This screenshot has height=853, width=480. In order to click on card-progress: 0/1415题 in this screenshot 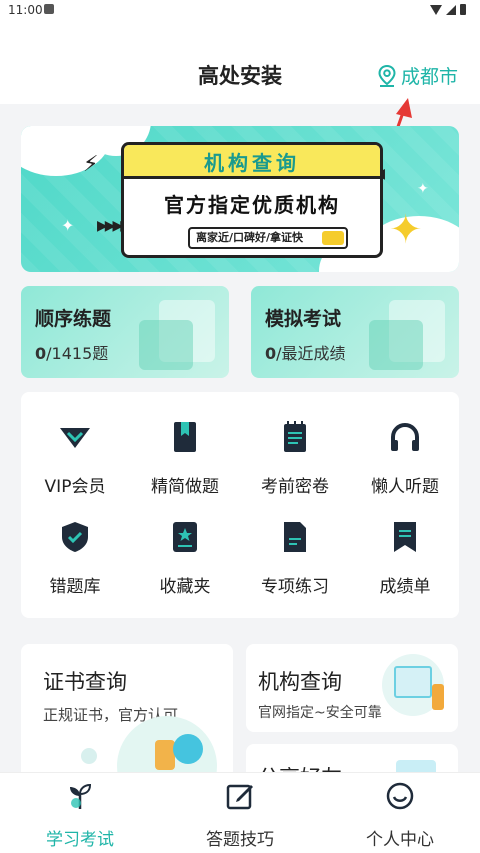, I will do `click(72, 353)`.